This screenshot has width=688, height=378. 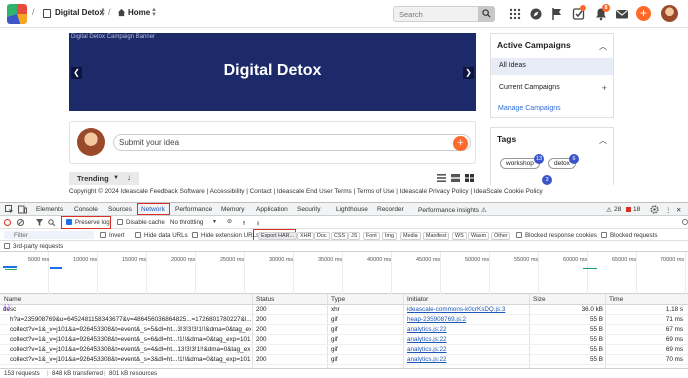 I want to click on compact-view-icon, so click(x=455, y=178).